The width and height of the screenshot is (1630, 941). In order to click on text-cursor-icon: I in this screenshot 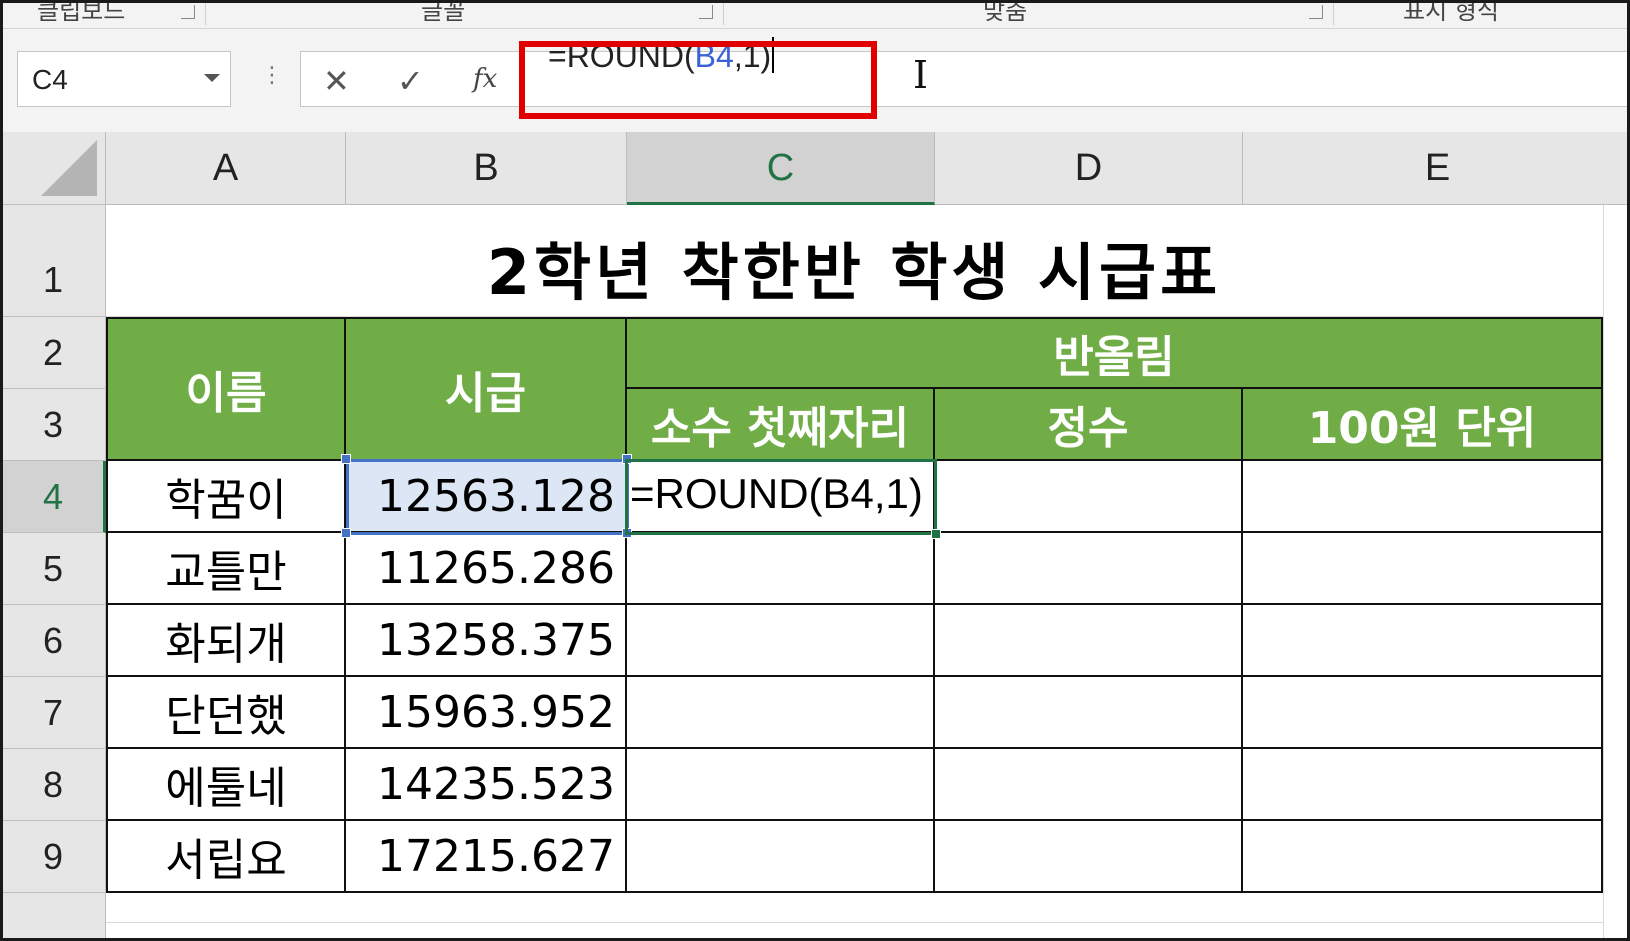, I will do `click(921, 75)`.